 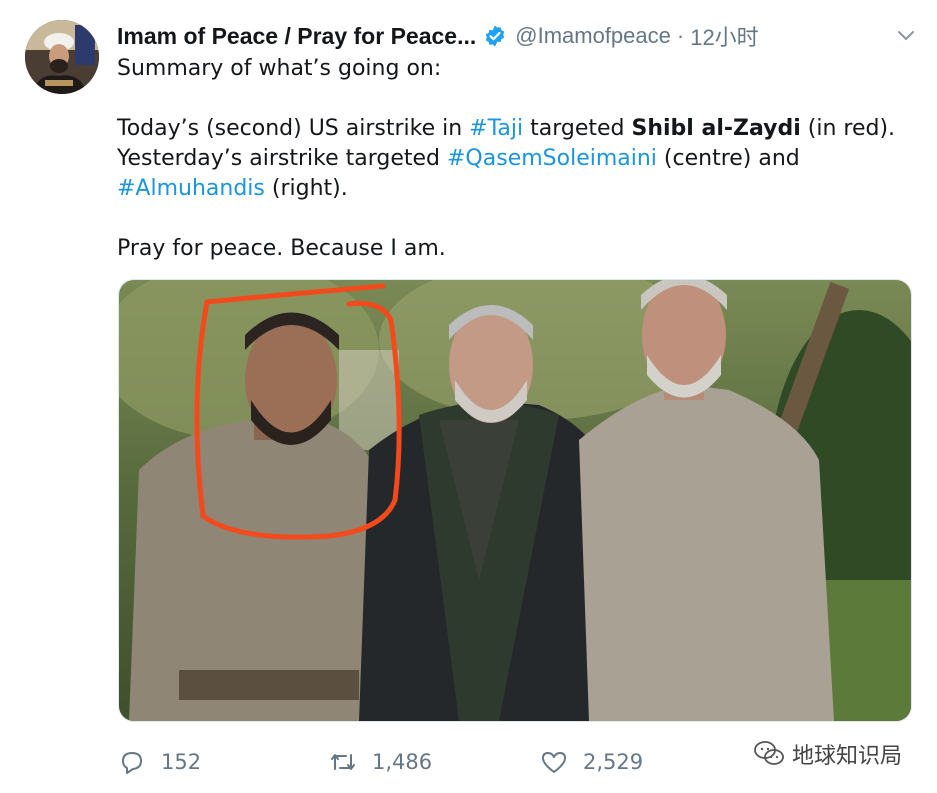 I want to click on reply-count: 152, so click(x=181, y=762).